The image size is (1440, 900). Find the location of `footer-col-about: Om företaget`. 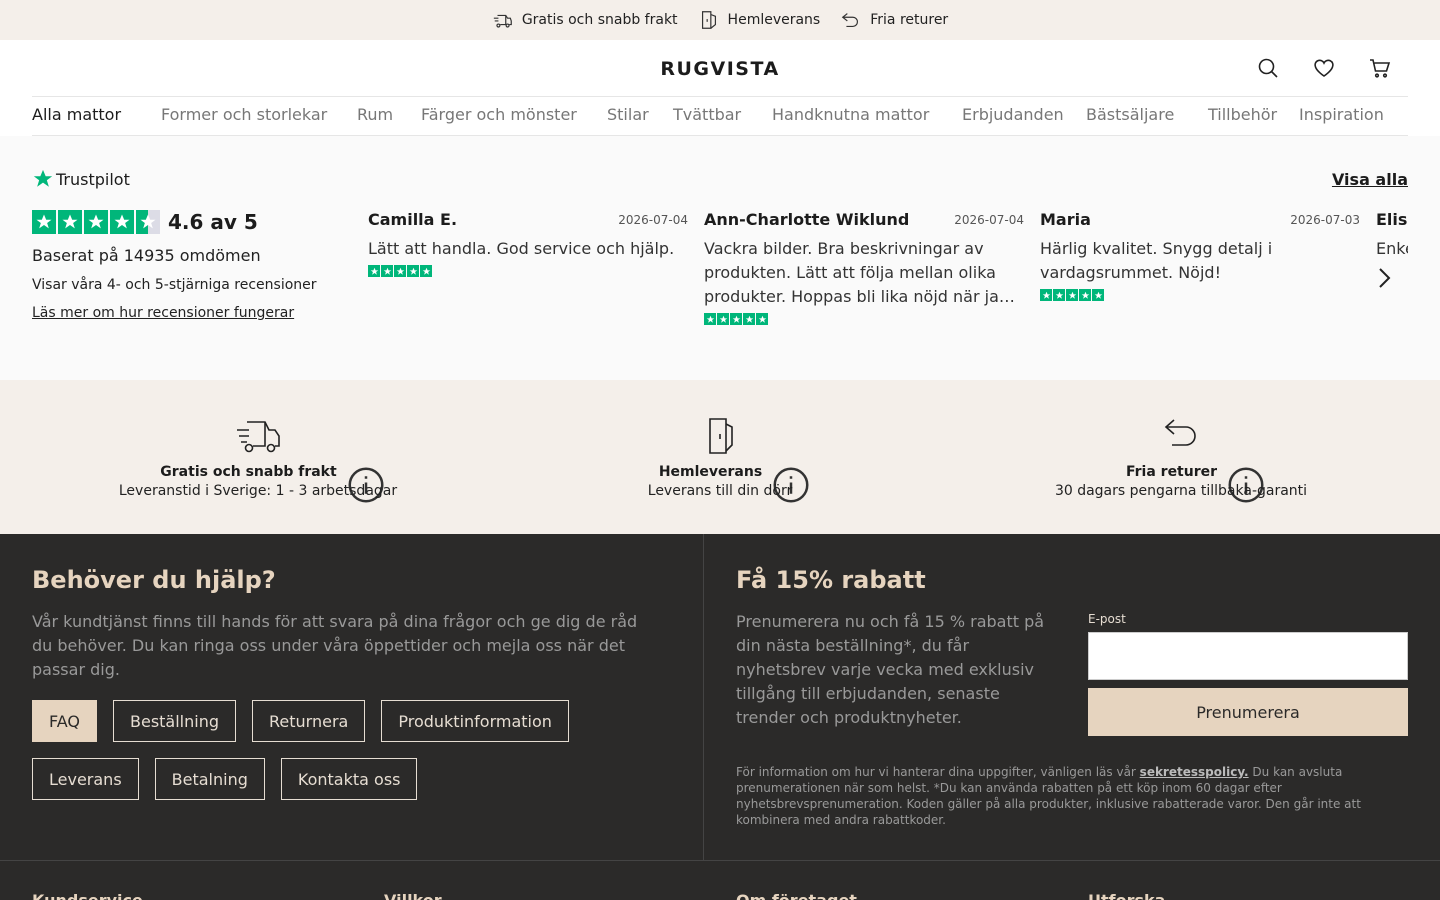

footer-col-about: Om företaget is located at coordinates (796, 895).